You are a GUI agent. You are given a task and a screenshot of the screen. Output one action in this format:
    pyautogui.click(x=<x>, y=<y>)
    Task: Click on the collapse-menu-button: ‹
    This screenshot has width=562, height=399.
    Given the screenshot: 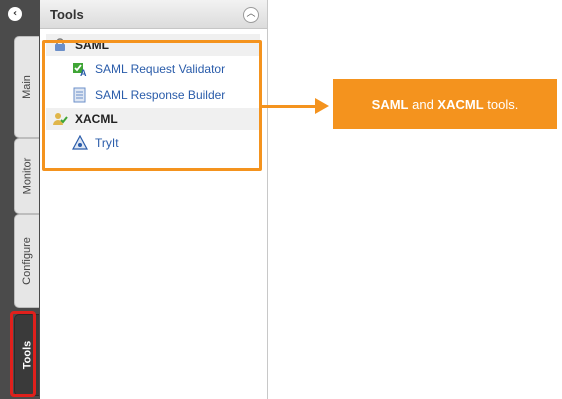 What is the action you would take?
    pyautogui.click(x=15, y=14)
    